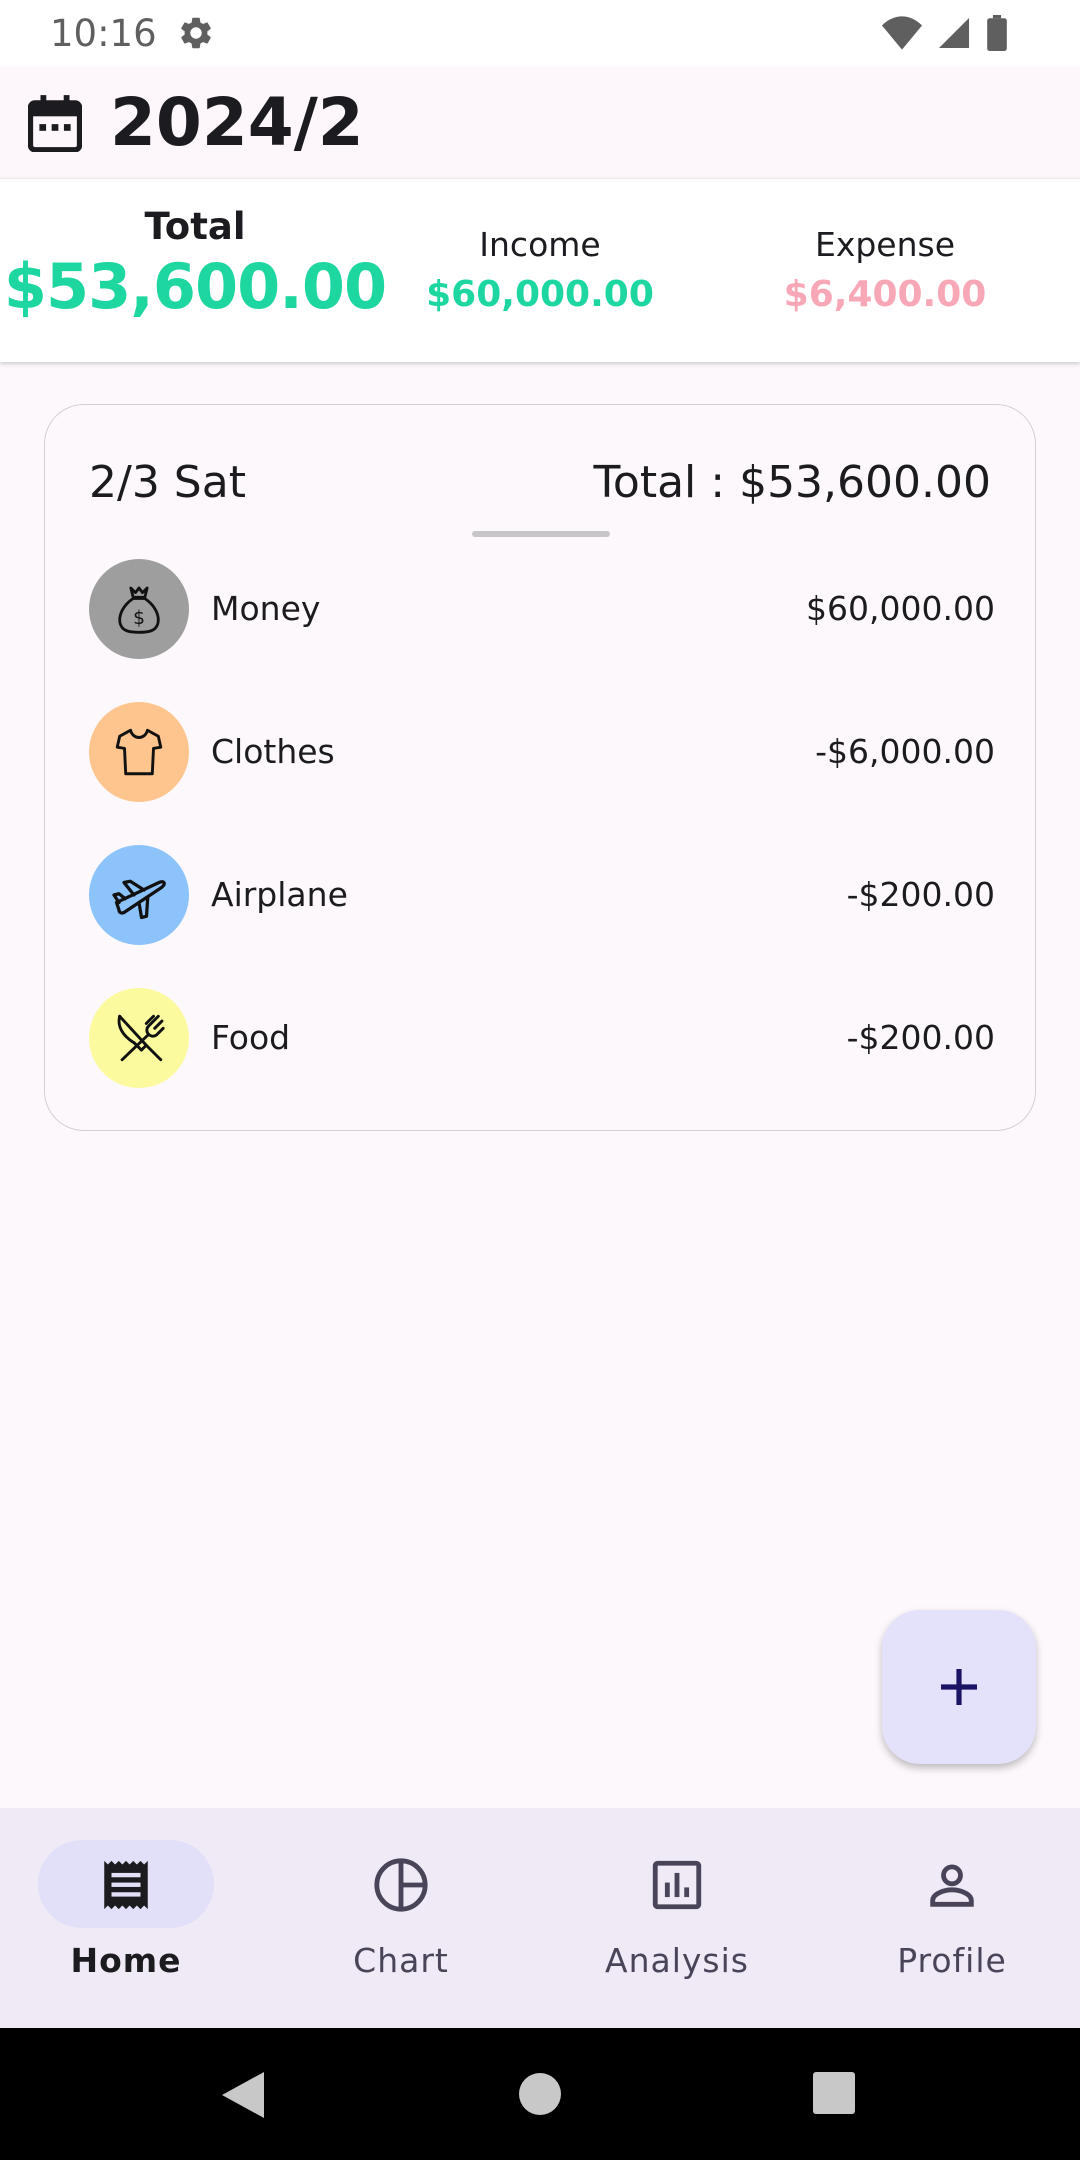  I want to click on status-icons, so click(945, 33).